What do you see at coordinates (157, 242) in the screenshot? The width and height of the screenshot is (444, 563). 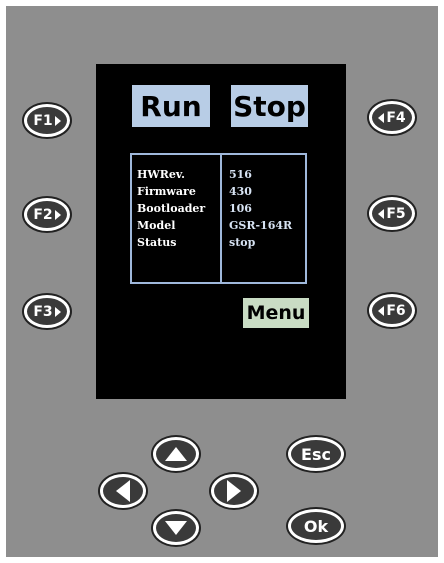 I see `status-label: Status` at bounding box center [157, 242].